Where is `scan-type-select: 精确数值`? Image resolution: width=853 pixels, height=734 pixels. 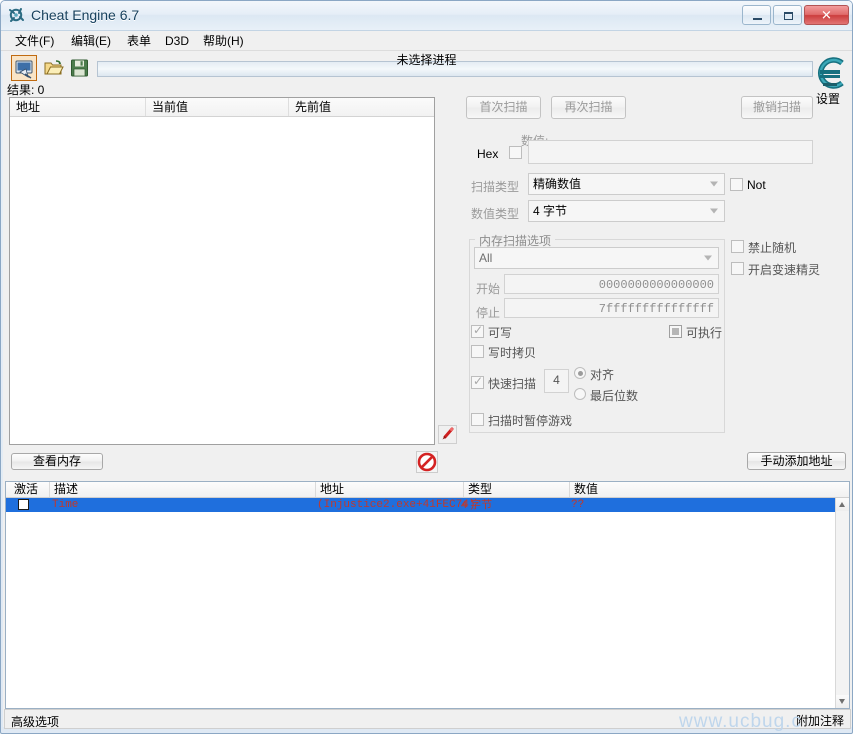
scan-type-select: 精确数值 is located at coordinates (626, 184).